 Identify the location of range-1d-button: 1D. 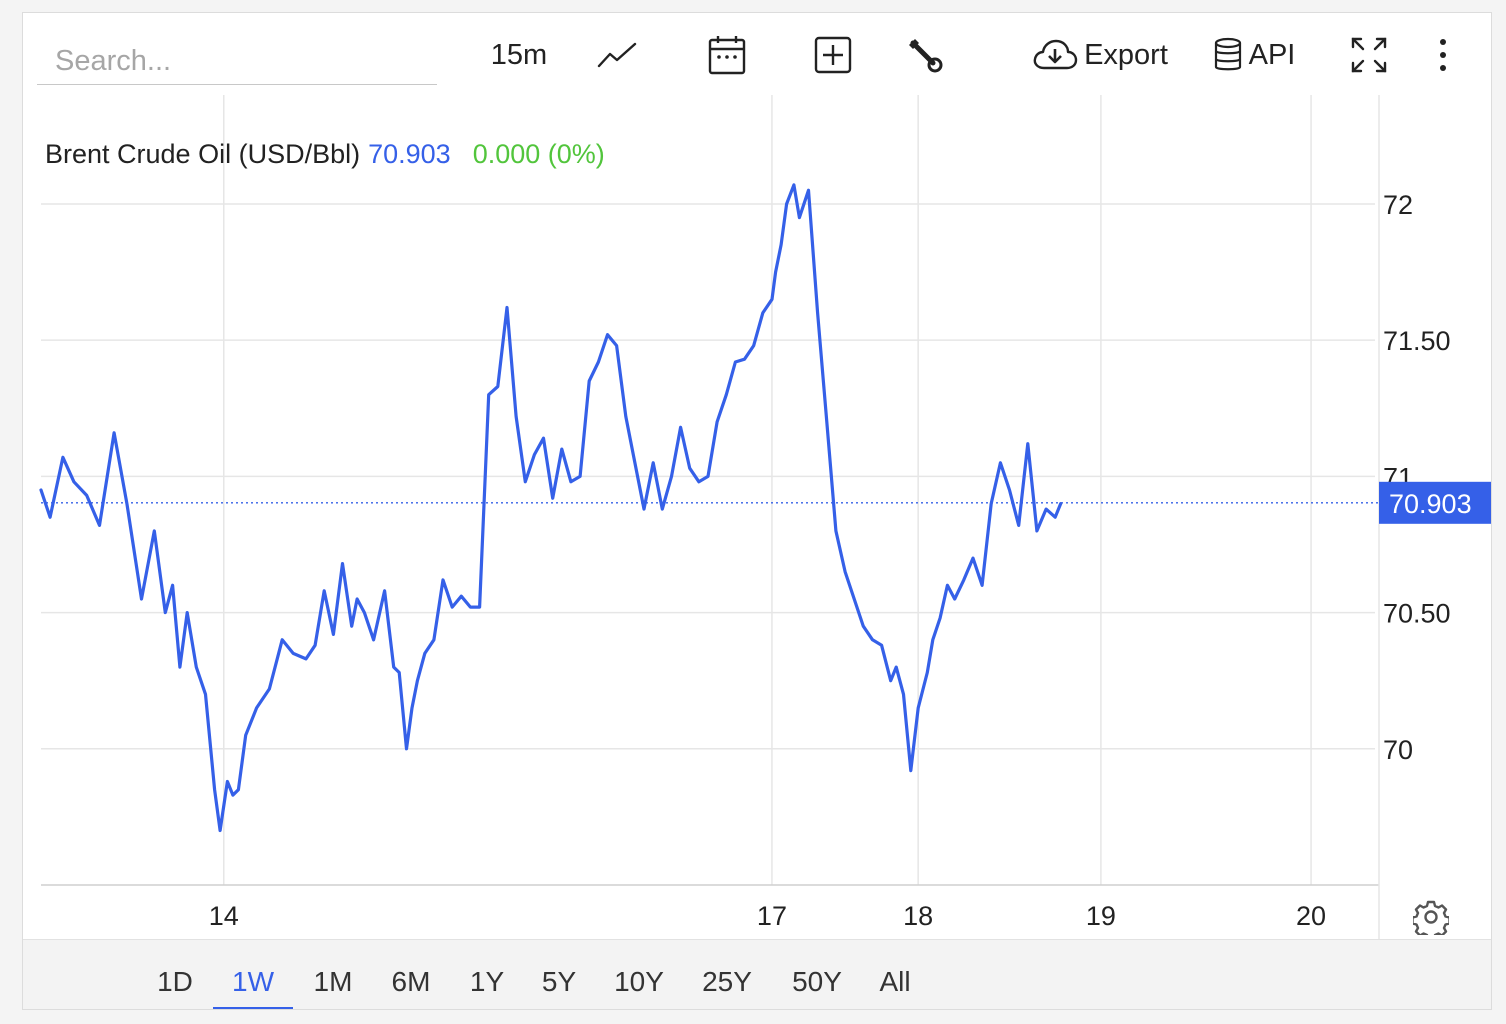
(175, 982).